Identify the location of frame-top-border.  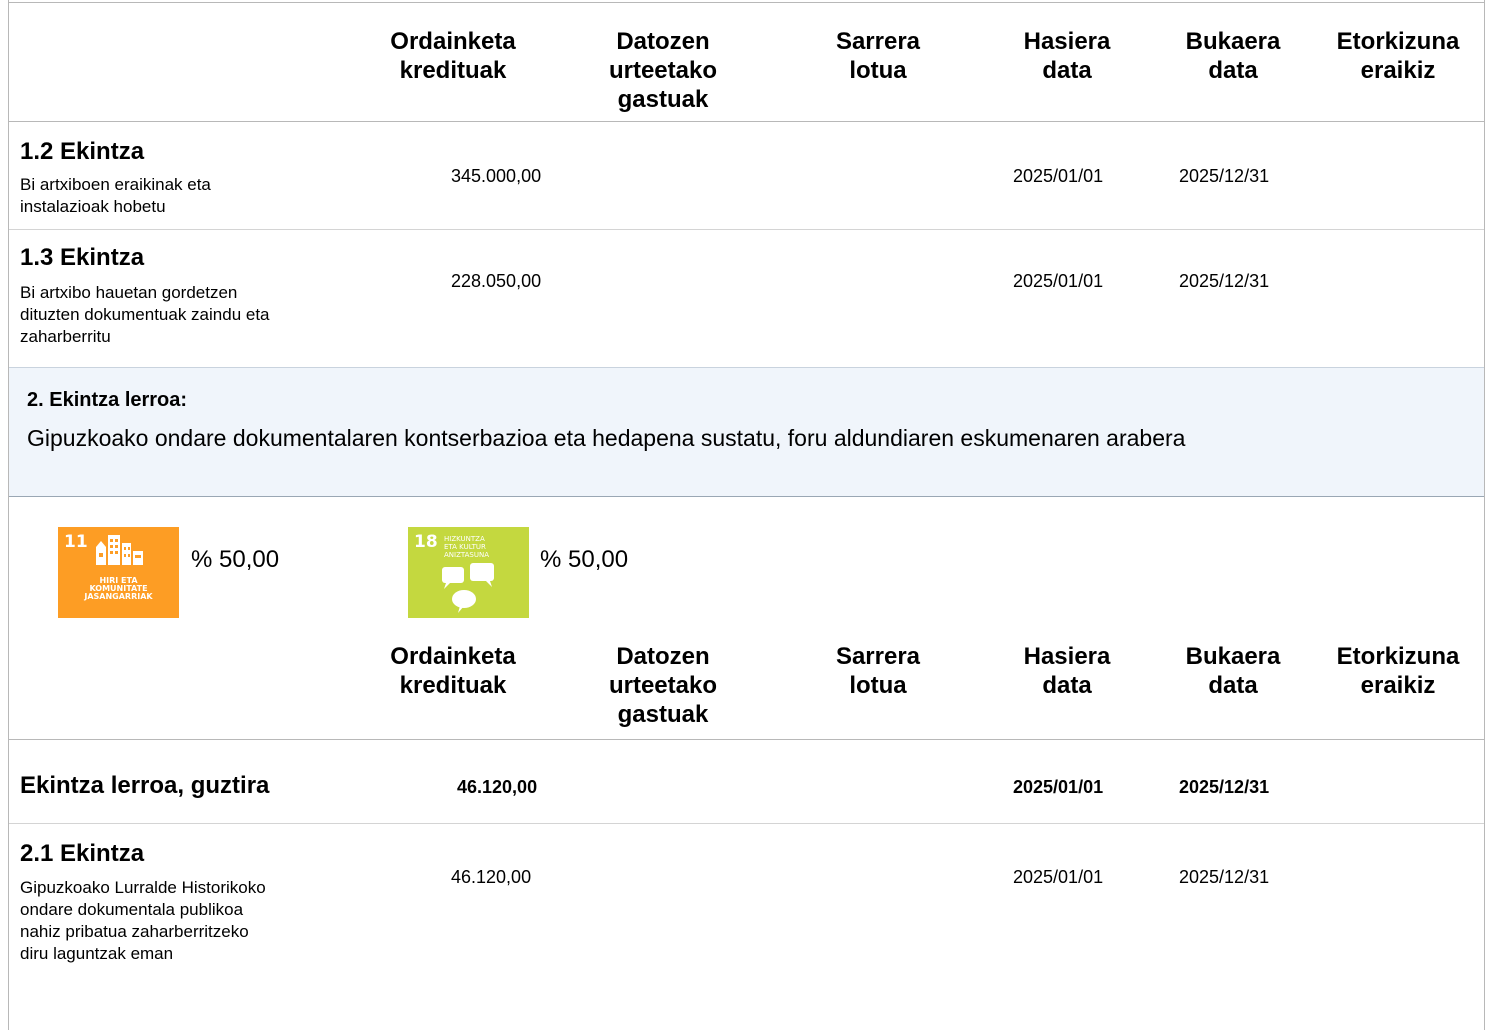
(746, 2).